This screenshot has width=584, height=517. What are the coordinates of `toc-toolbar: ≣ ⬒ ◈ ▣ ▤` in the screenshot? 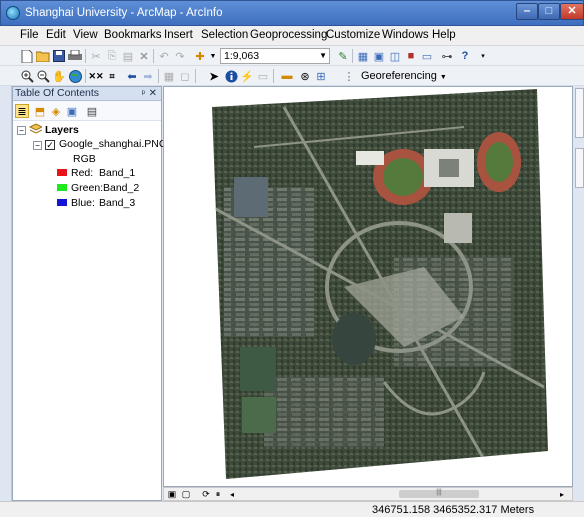 It's located at (87, 111).